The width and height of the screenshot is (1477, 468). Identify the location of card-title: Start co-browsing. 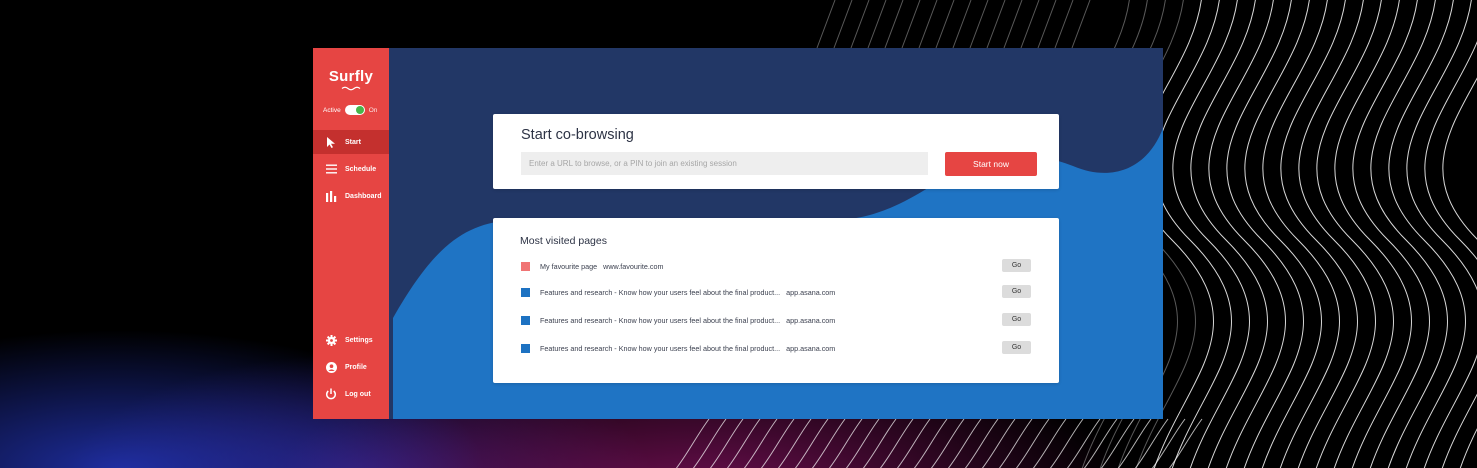
(577, 135).